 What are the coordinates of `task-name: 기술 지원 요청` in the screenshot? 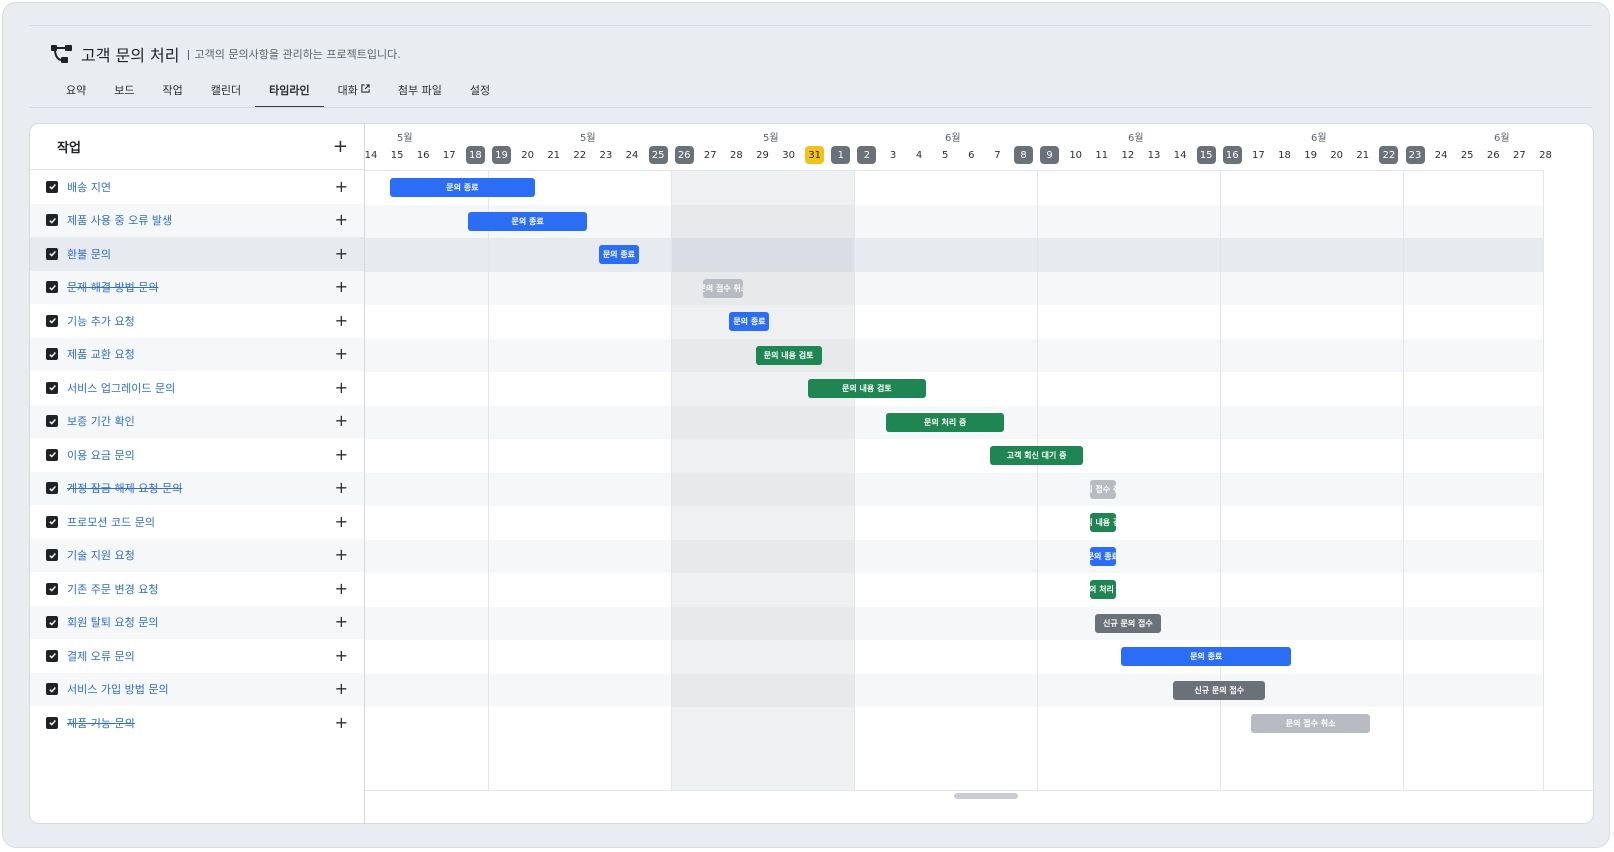 It's located at (201, 555).